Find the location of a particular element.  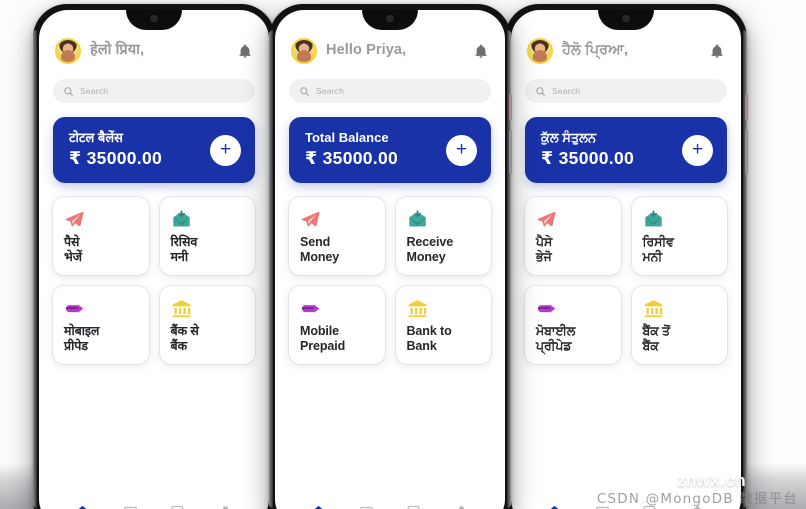

quick-action-receive-envelope: Receive Money is located at coordinates (443, 236).